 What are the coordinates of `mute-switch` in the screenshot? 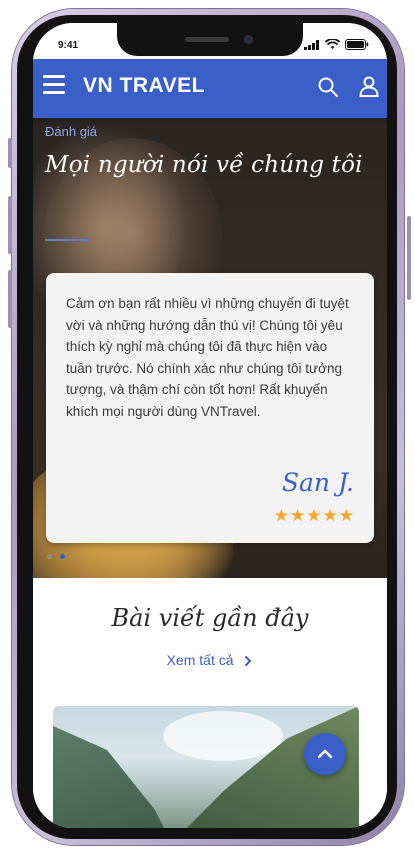 It's located at (10, 153).